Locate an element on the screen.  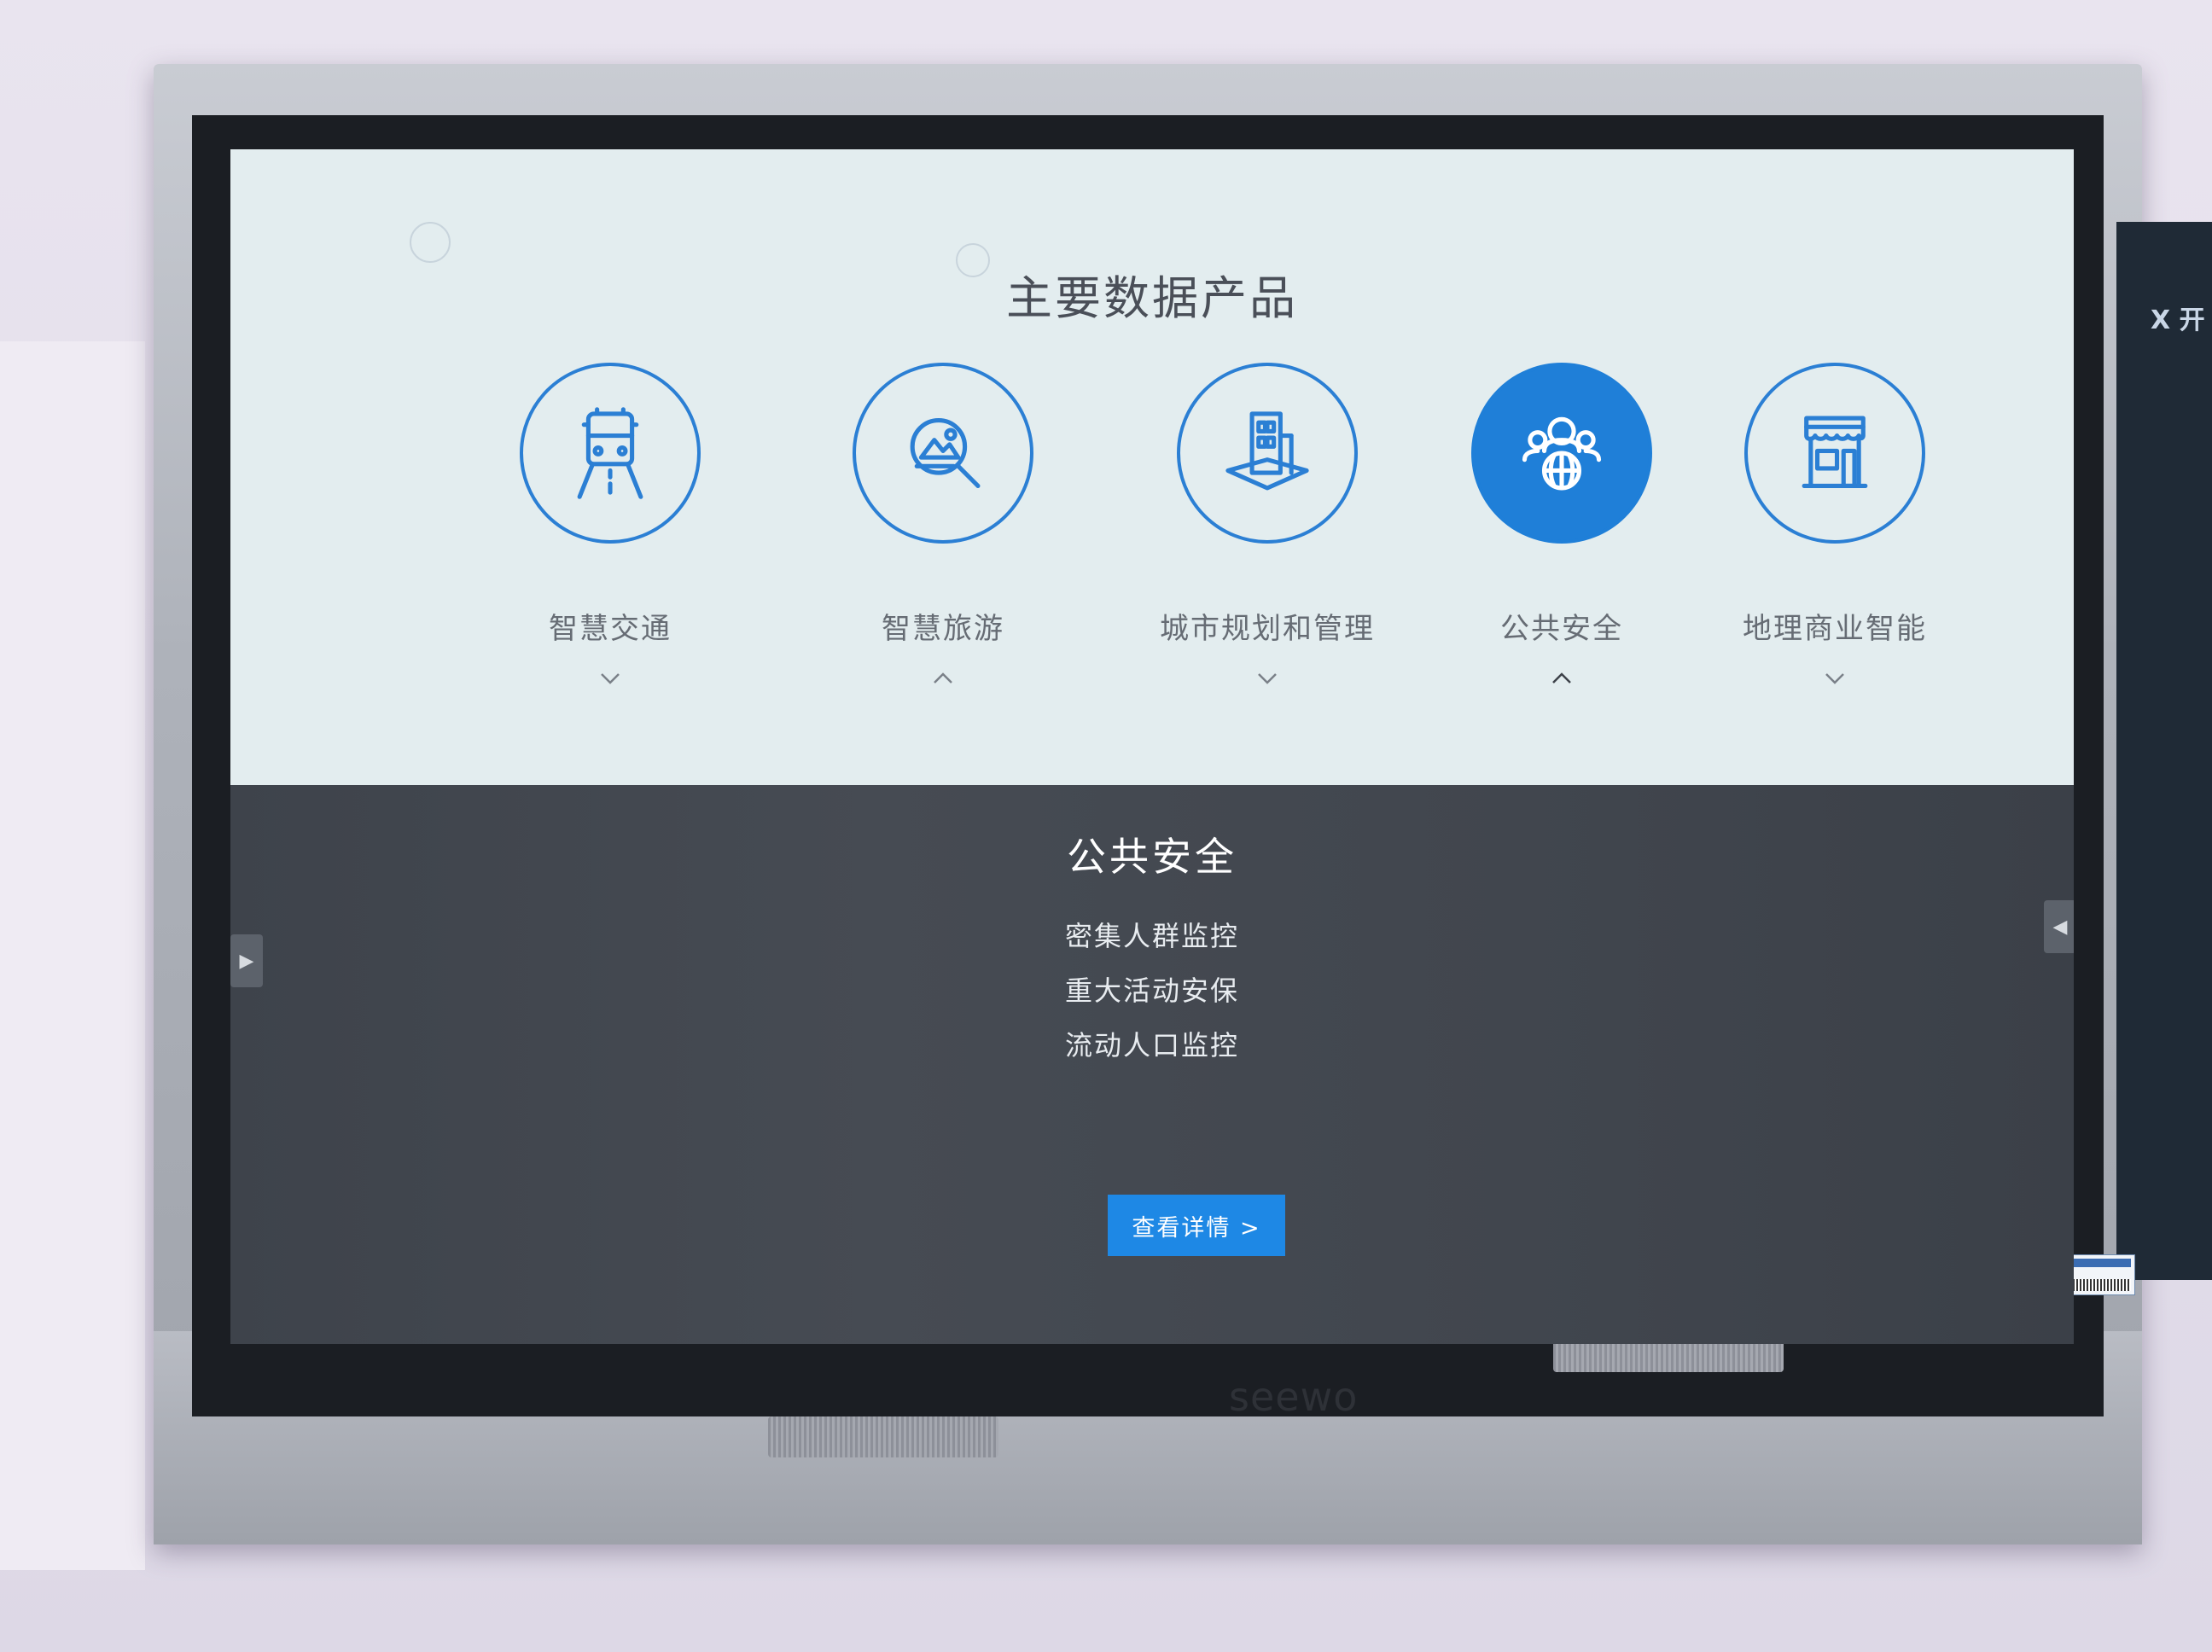
bus-icon is located at coordinates (610, 453).